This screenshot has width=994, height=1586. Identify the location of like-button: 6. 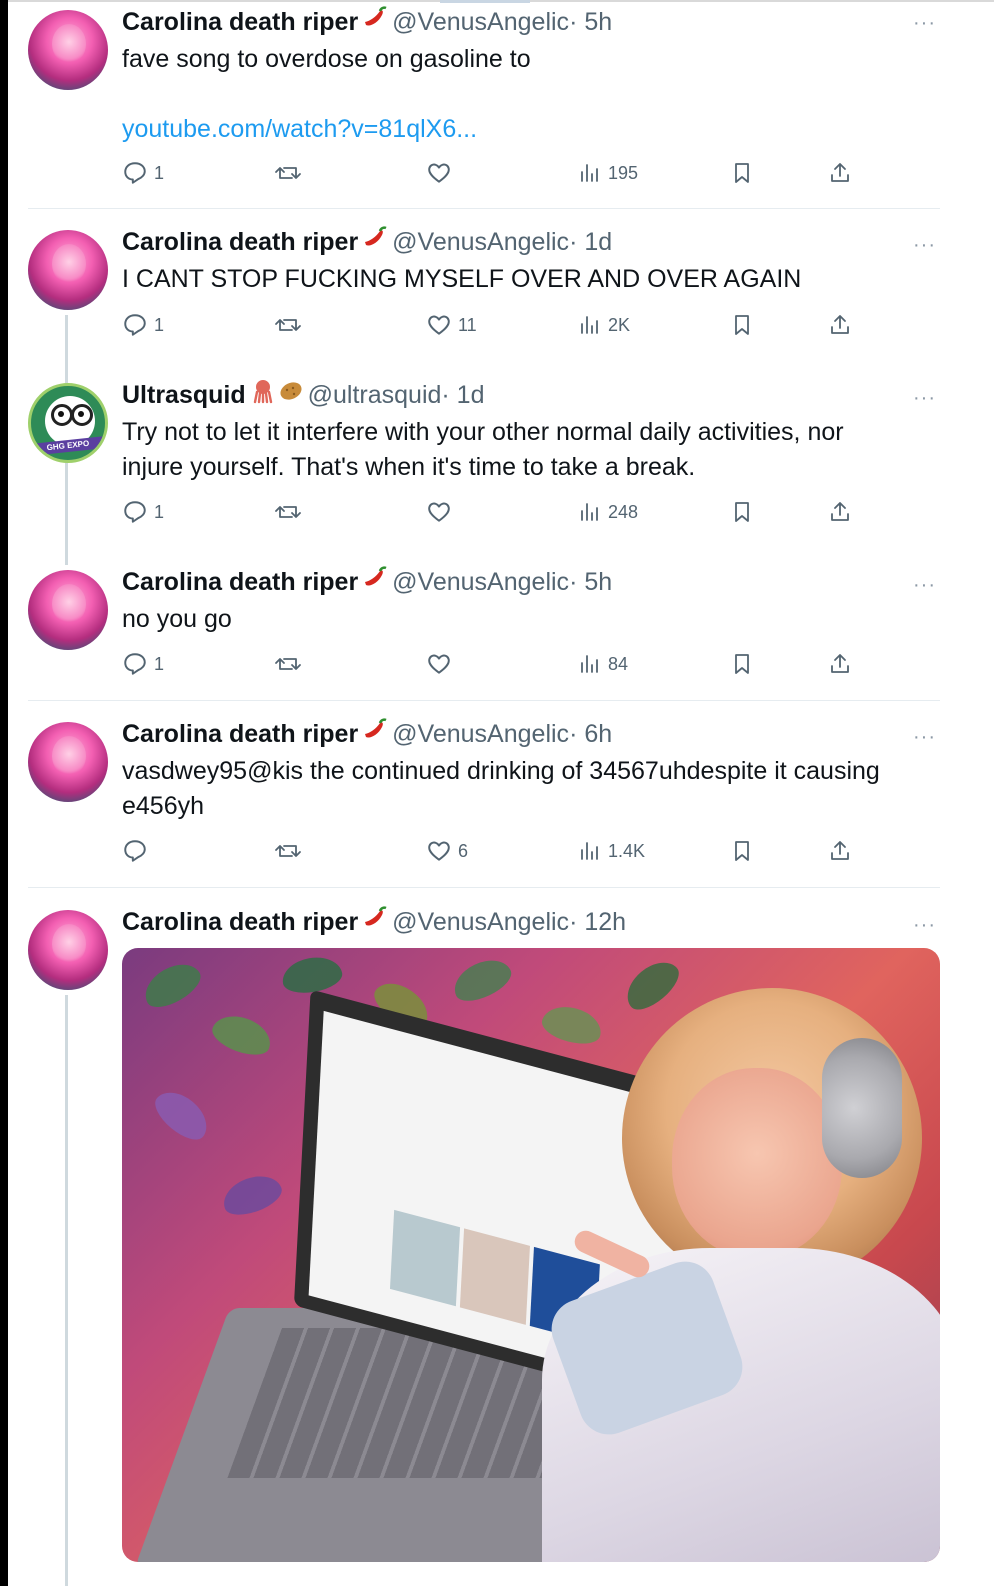
(447, 851).